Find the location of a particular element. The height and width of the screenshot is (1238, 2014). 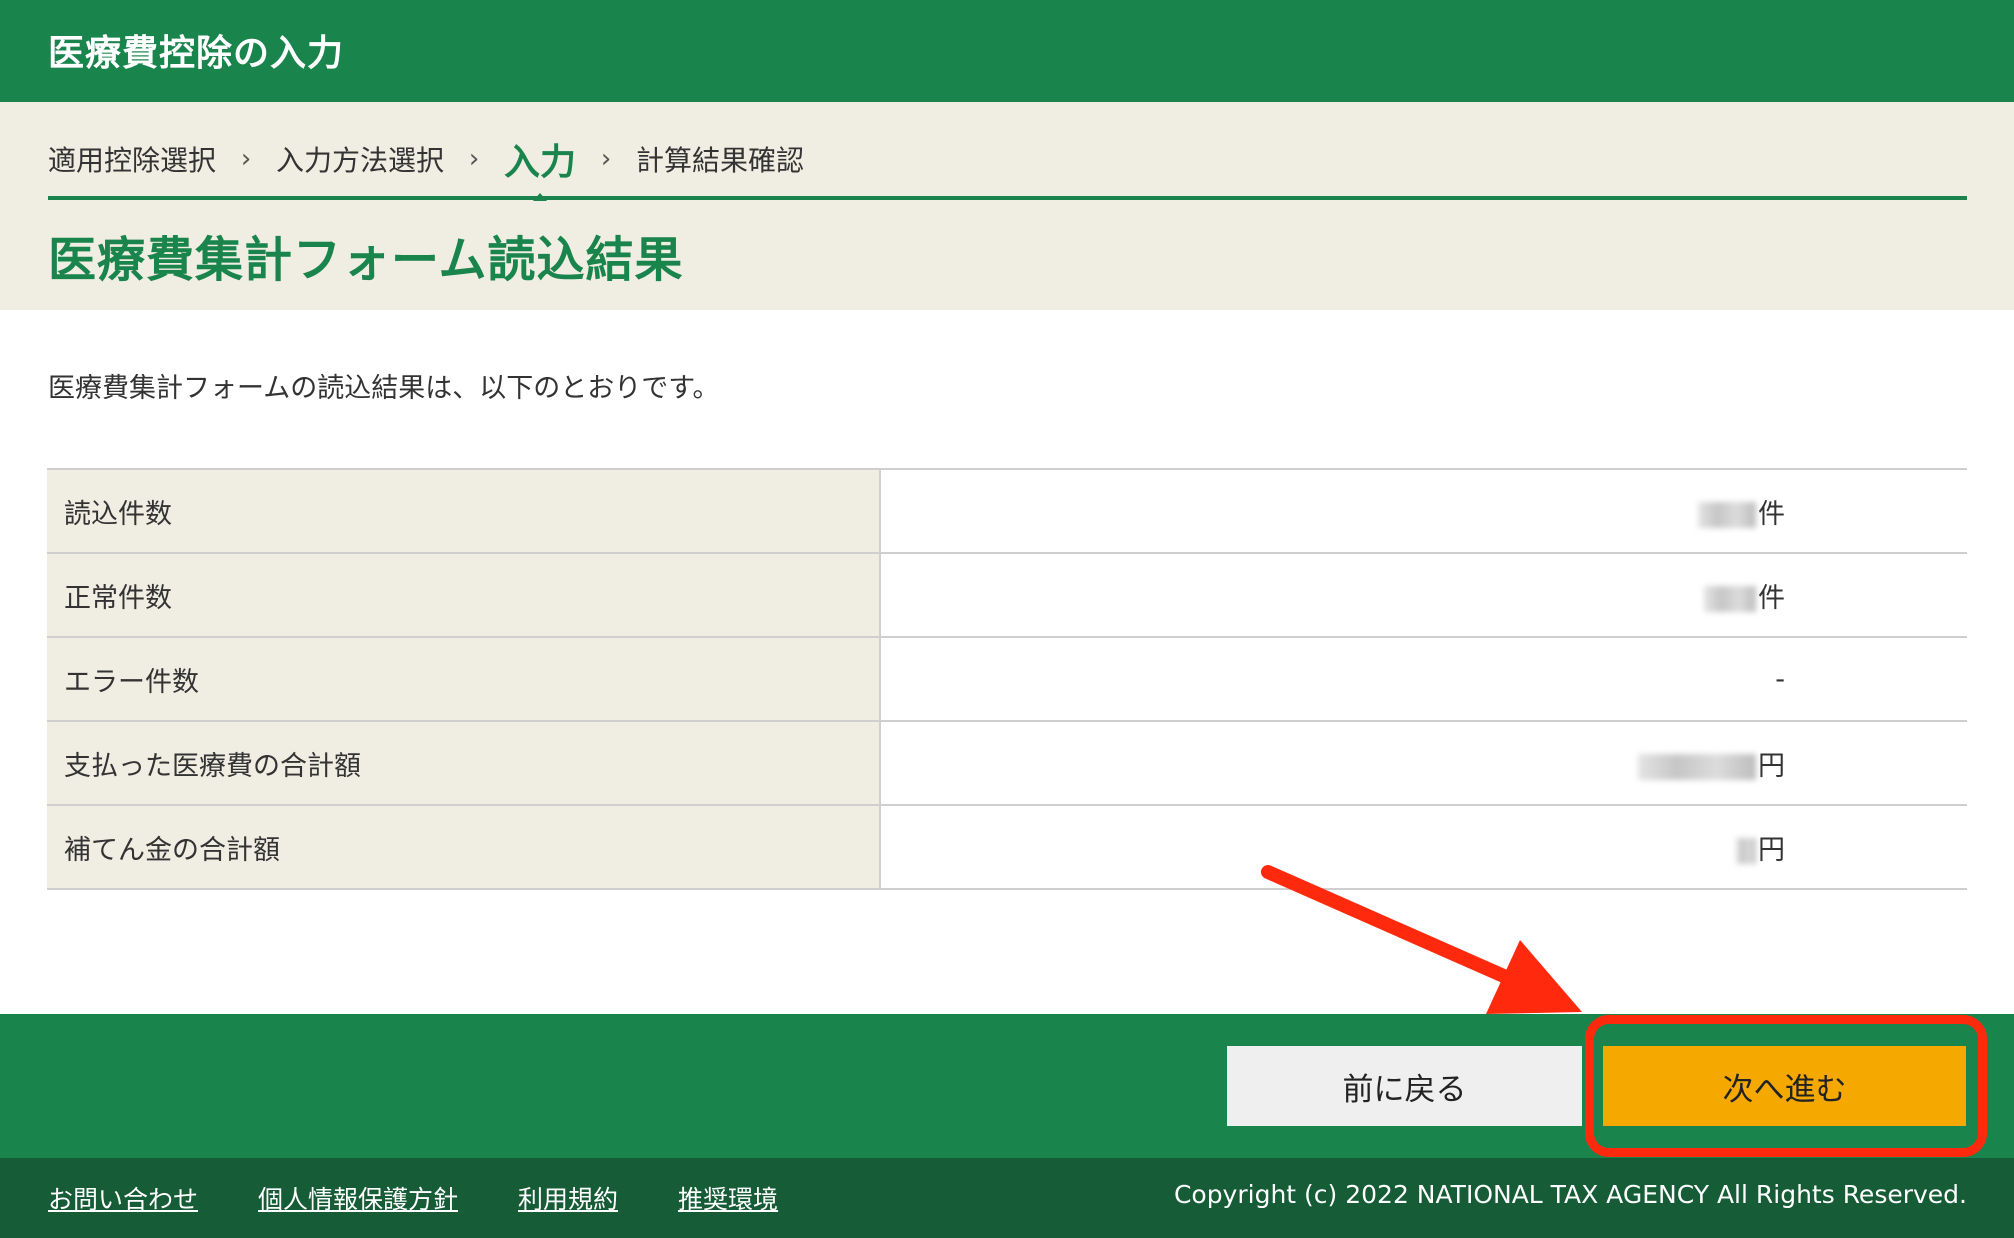

app-title: 医療費控除の入力 is located at coordinates (196, 53).